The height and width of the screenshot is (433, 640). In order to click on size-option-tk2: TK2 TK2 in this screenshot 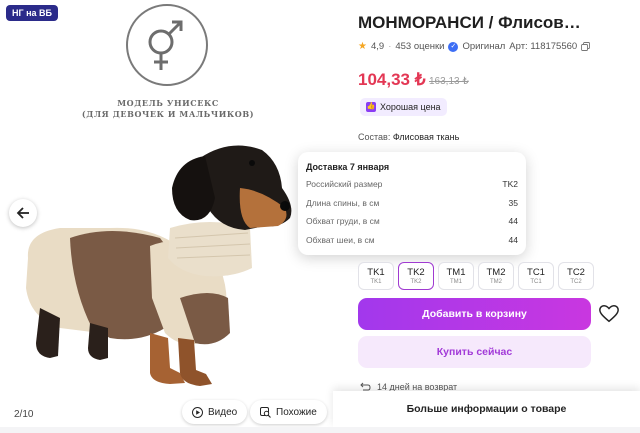, I will do `click(416, 276)`.